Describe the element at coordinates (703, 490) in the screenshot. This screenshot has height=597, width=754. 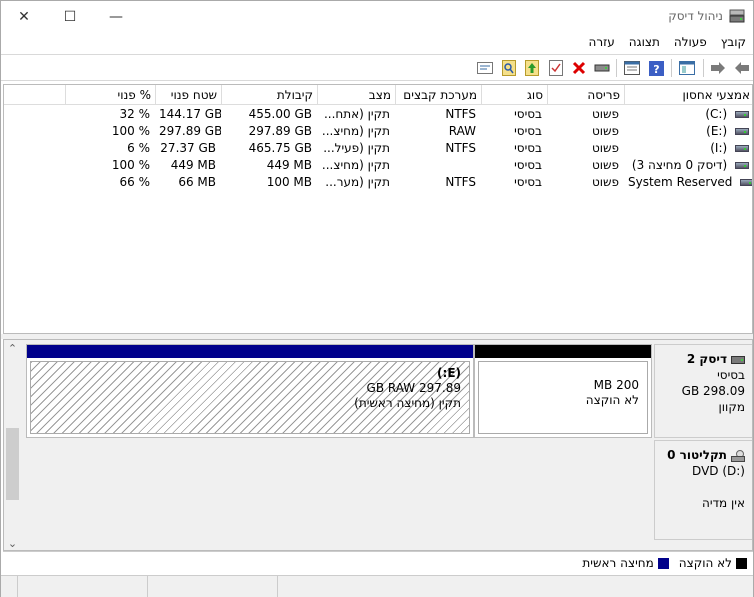
I see `cdrom-0-label: תקליטור 0 DVD (D:) אין מדיה` at that location.